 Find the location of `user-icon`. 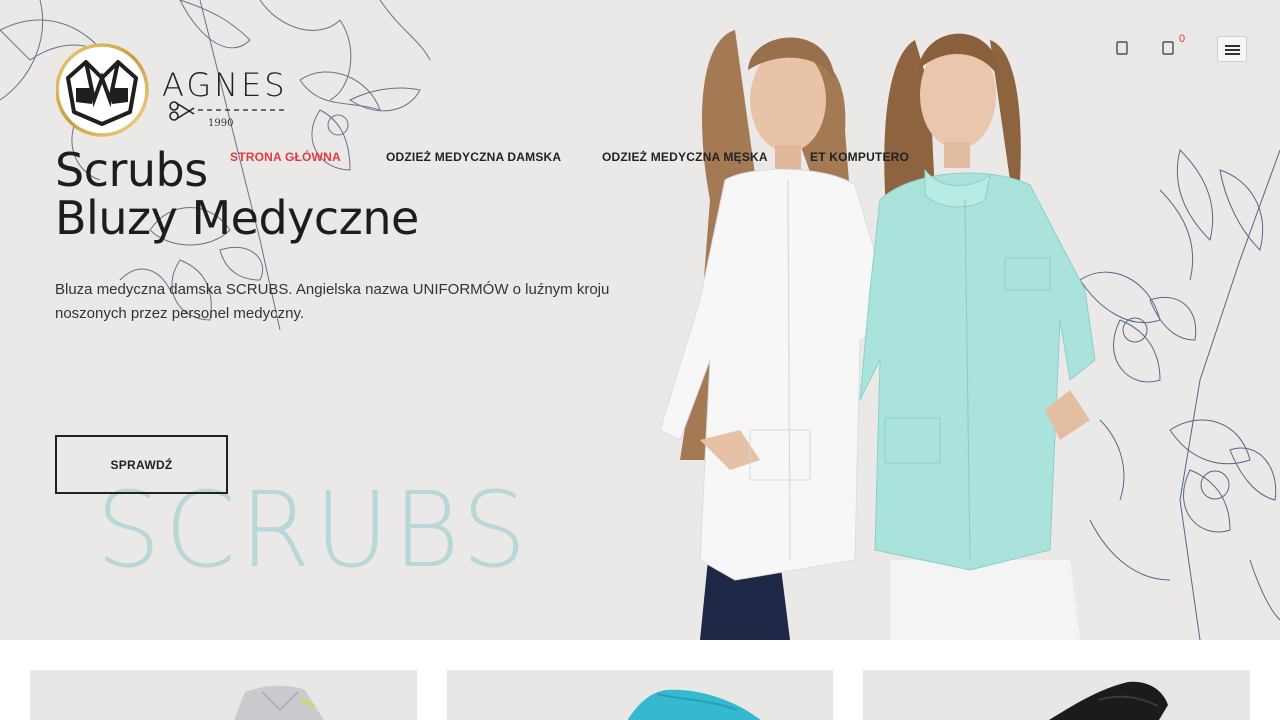

user-icon is located at coordinates (1122, 48).